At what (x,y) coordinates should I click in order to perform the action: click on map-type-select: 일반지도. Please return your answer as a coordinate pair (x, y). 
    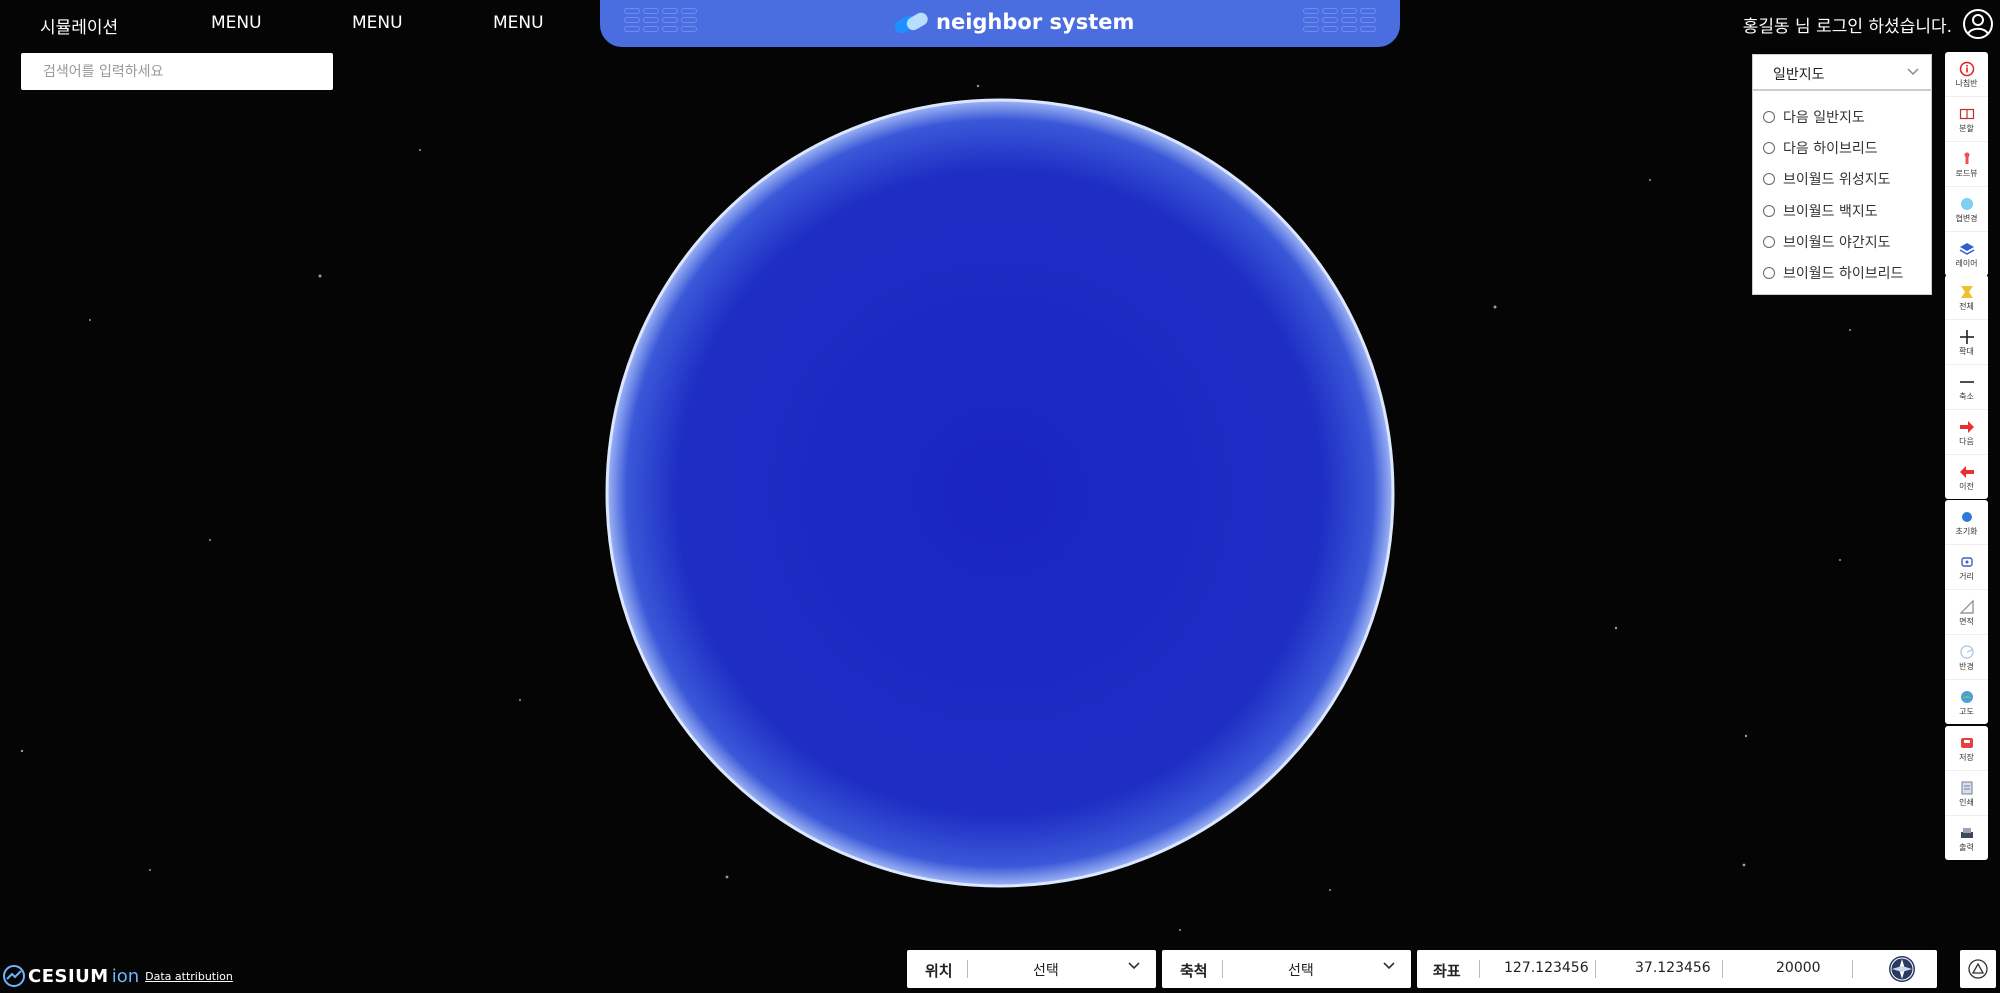
    Looking at the image, I should click on (1842, 72).